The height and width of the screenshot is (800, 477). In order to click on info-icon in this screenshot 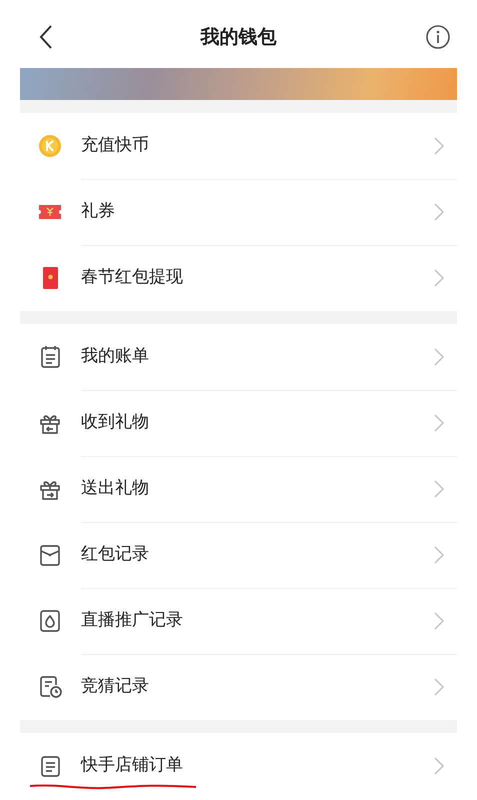, I will do `click(438, 37)`.